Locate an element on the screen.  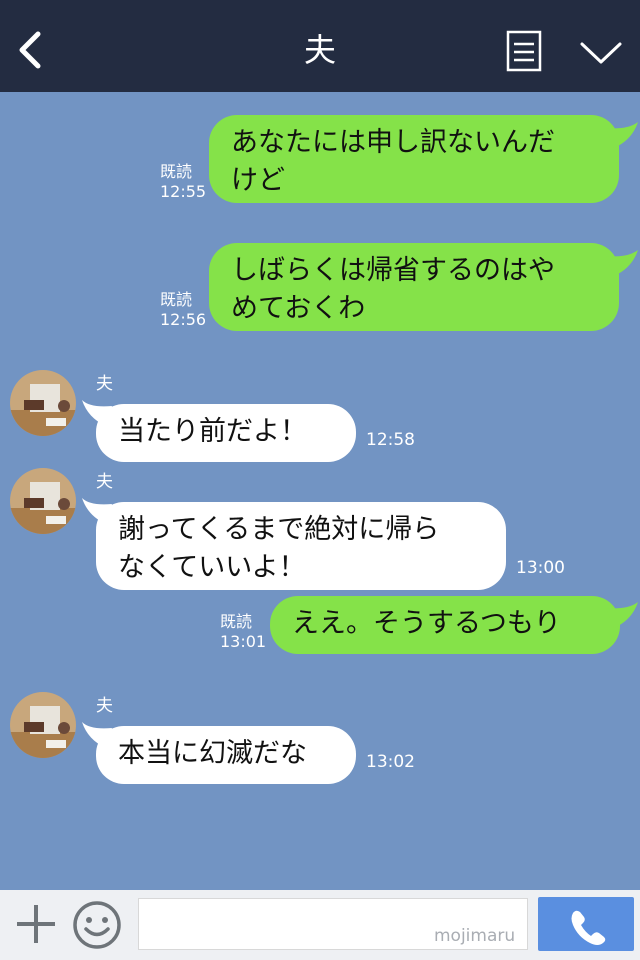
back-button is located at coordinates (30, 50).